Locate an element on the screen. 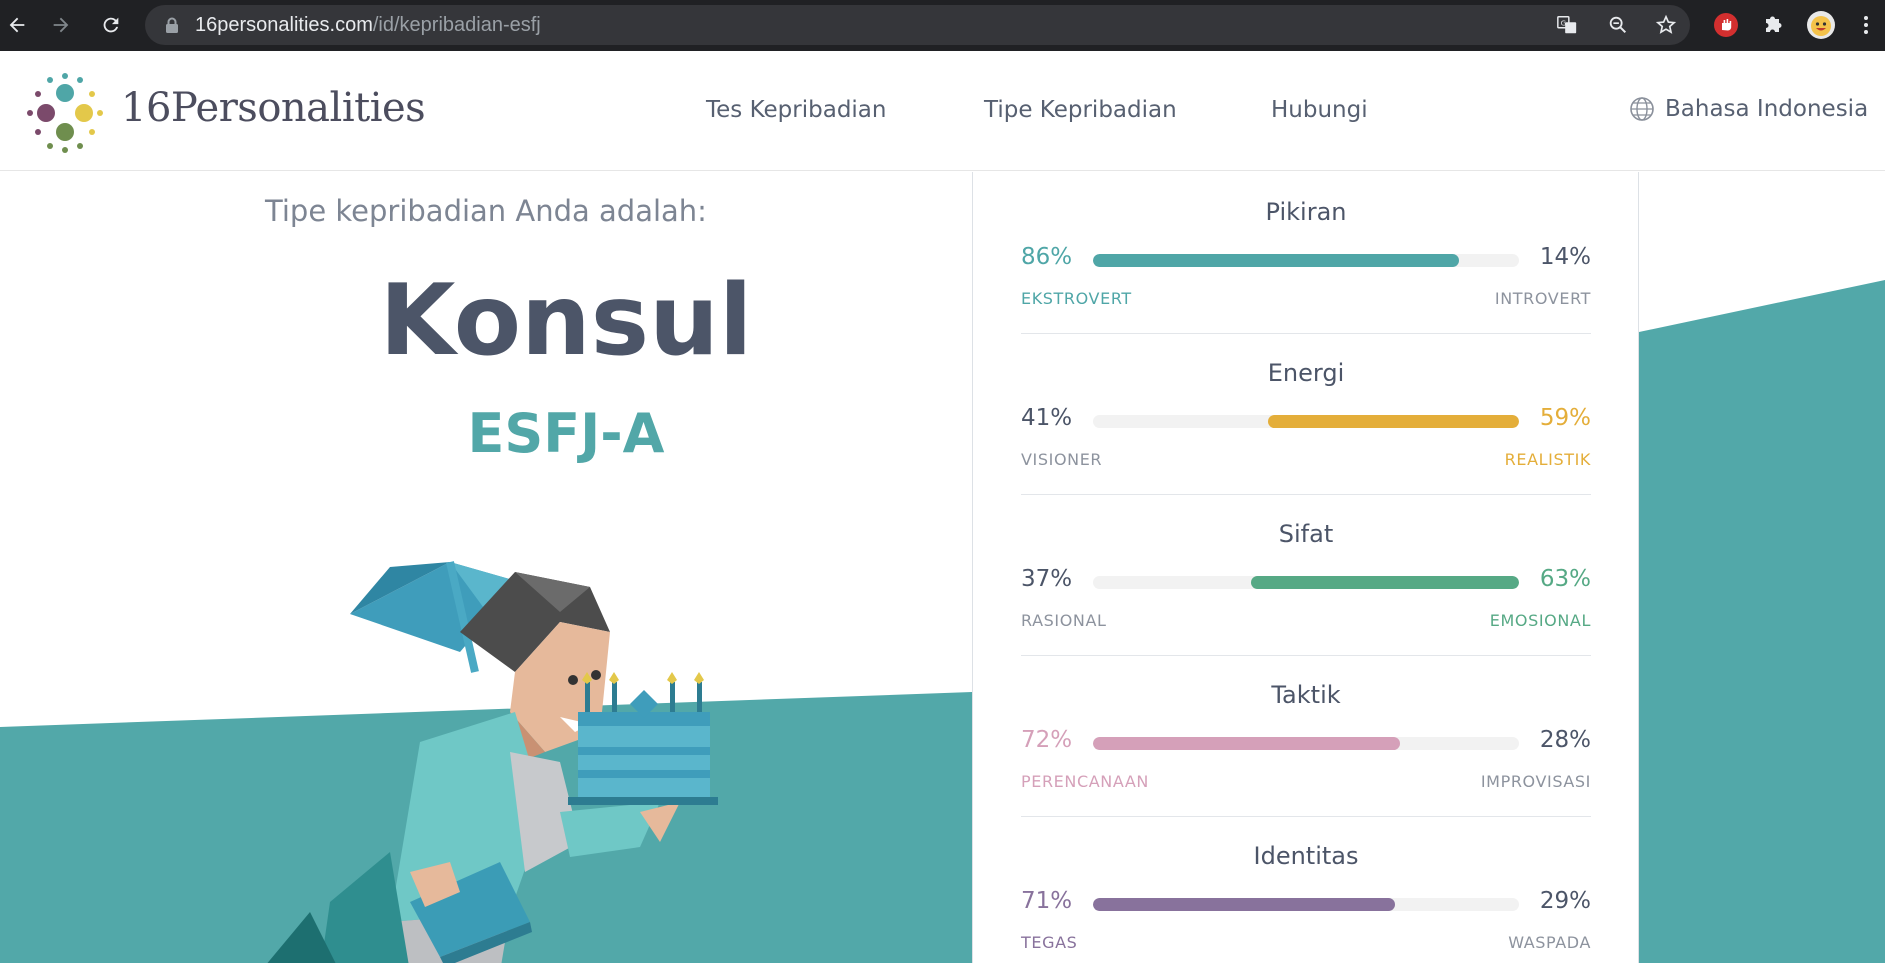 This screenshot has height=963, width=1885. url-text: 16personalities.com/id/kepribadian-esfj is located at coordinates (368, 25).